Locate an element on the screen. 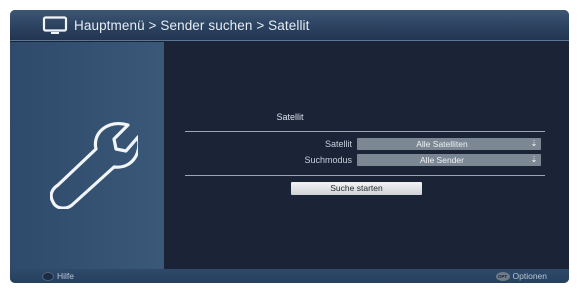 This screenshot has height=293, width=579. start-search-button: Suche starten is located at coordinates (356, 188).